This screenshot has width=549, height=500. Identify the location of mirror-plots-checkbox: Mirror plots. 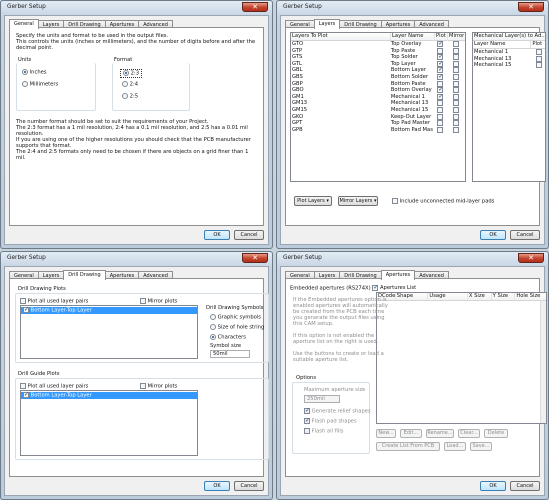
(158, 301).